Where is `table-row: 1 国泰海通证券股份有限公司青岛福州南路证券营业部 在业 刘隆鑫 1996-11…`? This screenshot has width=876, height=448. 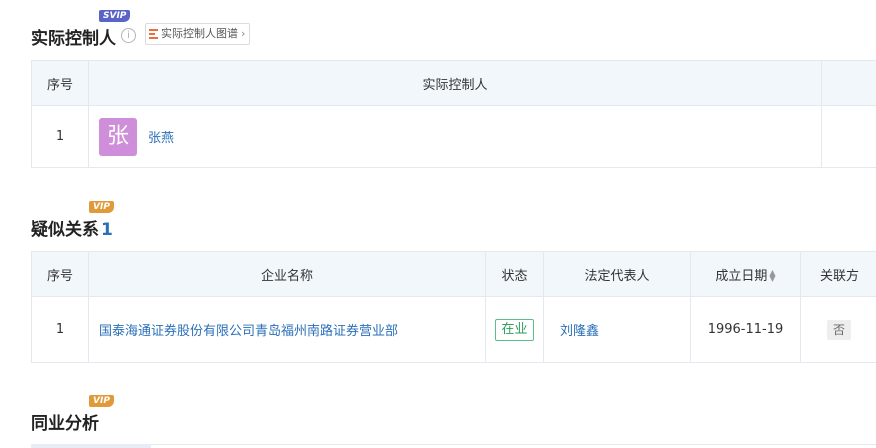 table-row: 1 国泰海通证券股份有限公司青岛福州南路证券营业部 在业 刘隆鑫 1996-11… is located at coordinates (453, 329).